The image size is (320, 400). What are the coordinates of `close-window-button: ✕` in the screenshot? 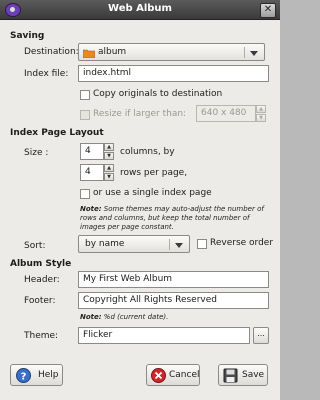 It's located at (268, 10).